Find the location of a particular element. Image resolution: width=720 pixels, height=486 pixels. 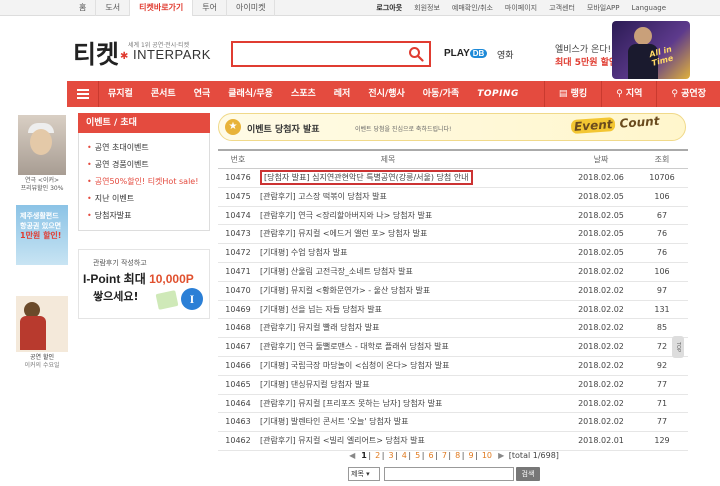

ipoint-banner: 관람후기 작성하고 I-Point 최대 10,000P 쌓으세요! I is located at coordinates (144, 284).